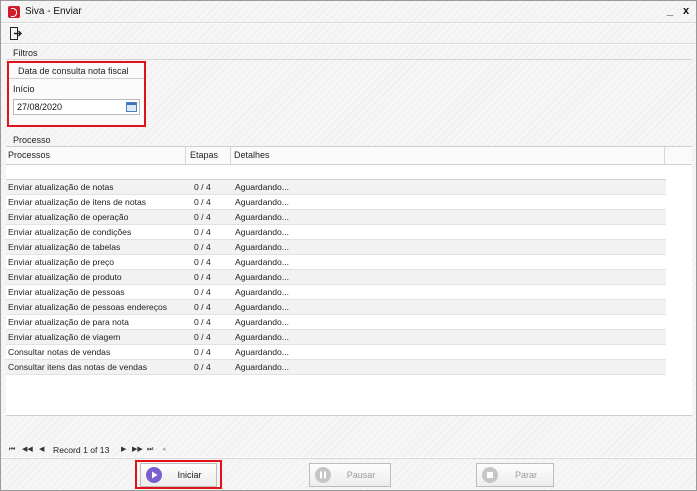 This screenshot has height=491, width=697. I want to click on cell-processo: Enviar atualização de itens de notas, so click(77, 202).